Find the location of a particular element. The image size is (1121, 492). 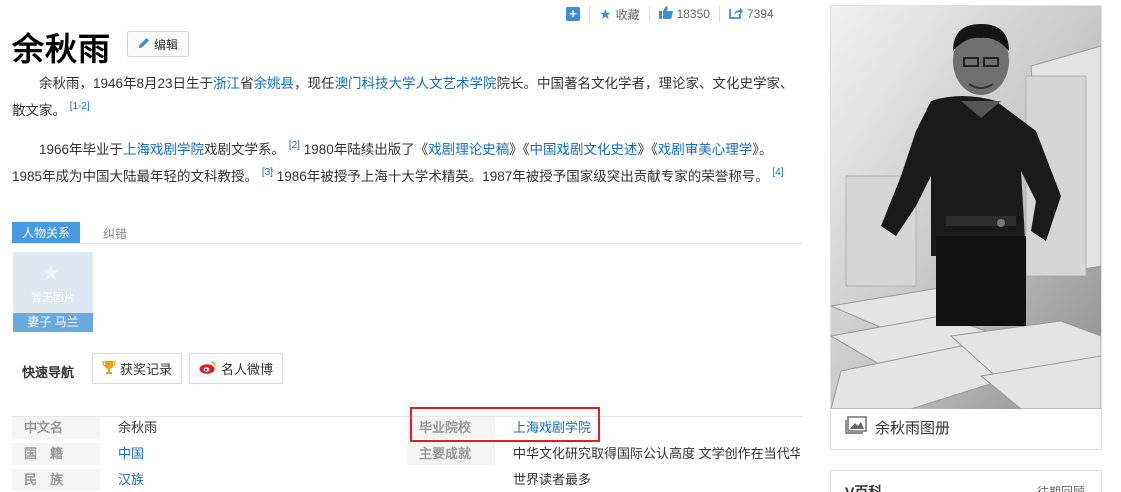

favorite-button: ★ 收藏 is located at coordinates (619, 14).